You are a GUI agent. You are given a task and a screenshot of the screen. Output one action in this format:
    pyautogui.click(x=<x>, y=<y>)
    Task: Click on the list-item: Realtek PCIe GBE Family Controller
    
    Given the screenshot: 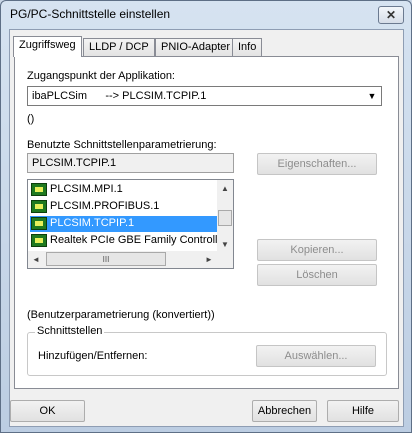 What is the action you would take?
    pyautogui.click(x=128, y=241)
    